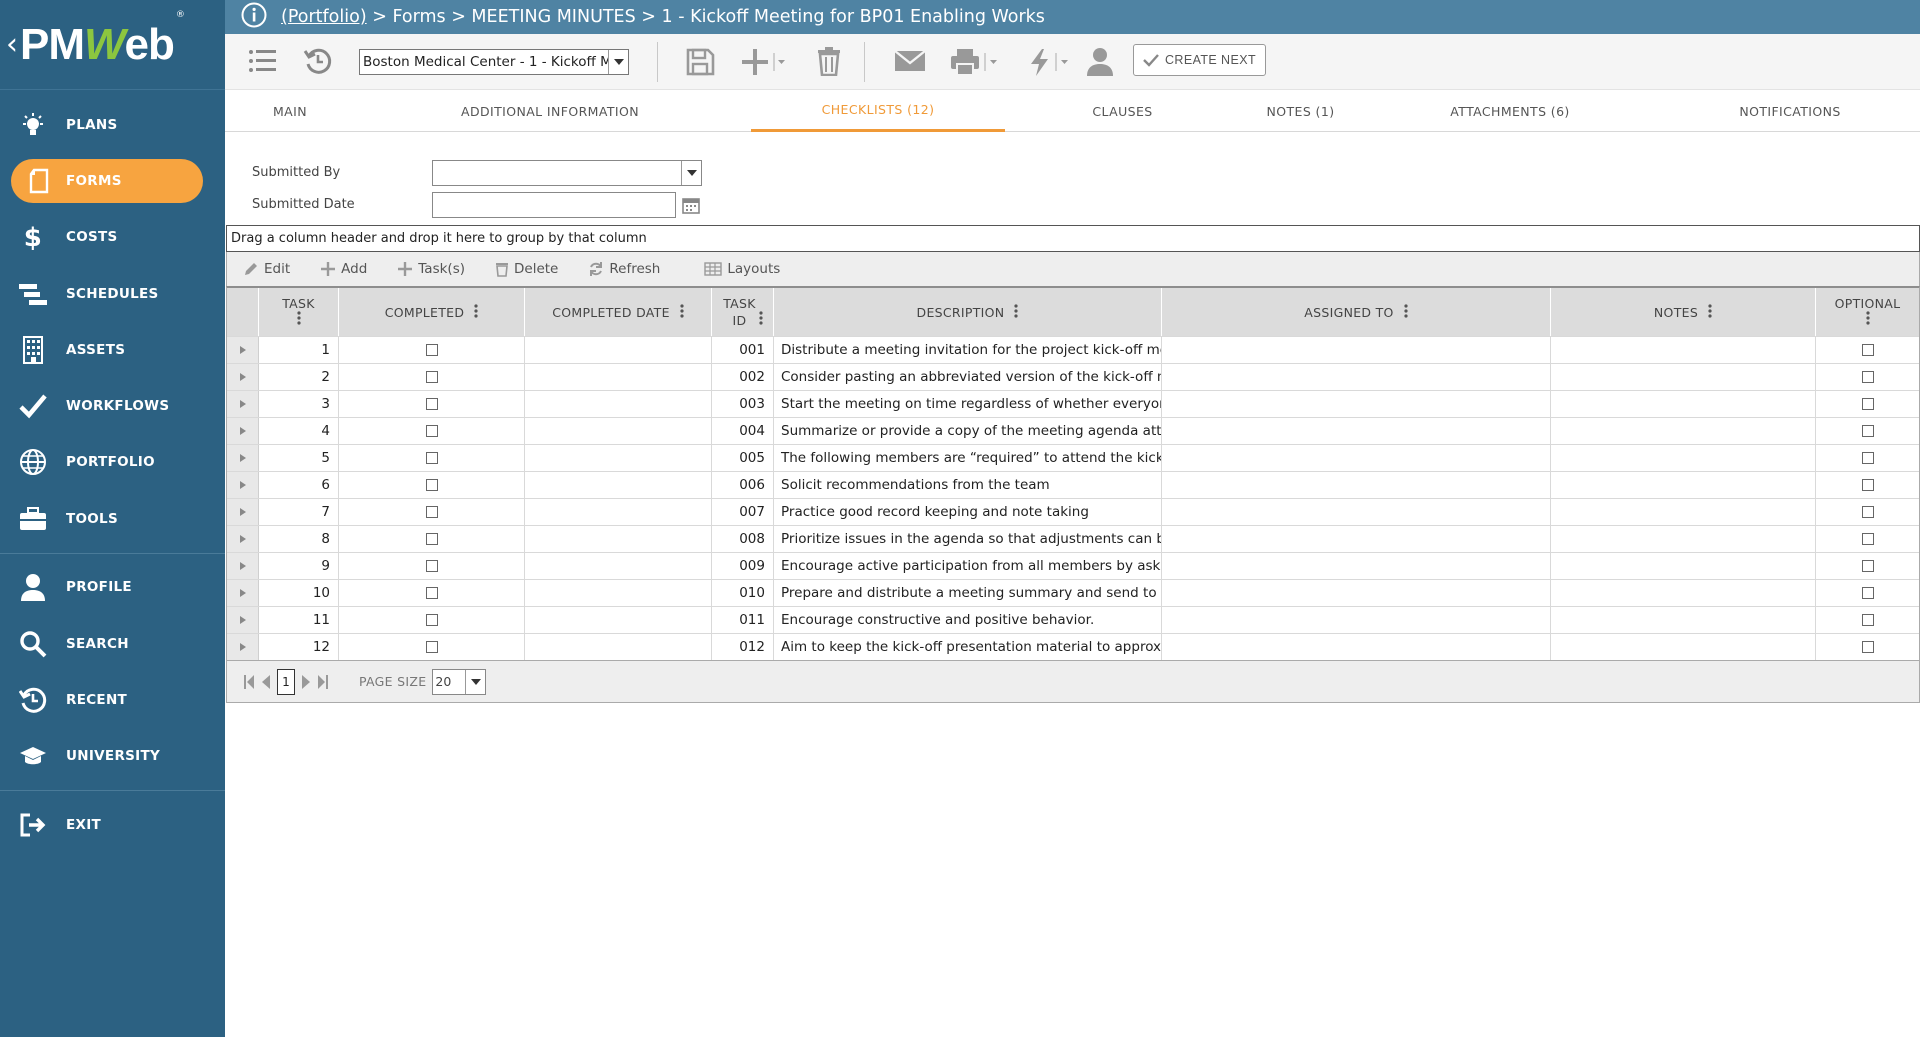 Image resolution: width=1920 pixels, height=1037 pixels. What do you see at coordinates (743, 404) in the screenshot?
I see `cell-task-id: 003` at bounding box center [743, 404].